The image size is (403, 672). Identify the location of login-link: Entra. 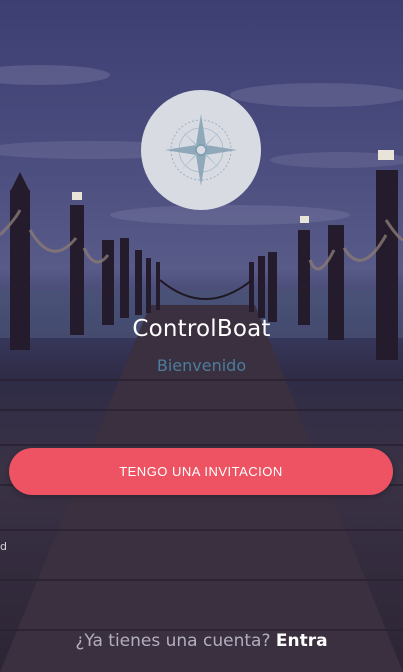
(302, 641).